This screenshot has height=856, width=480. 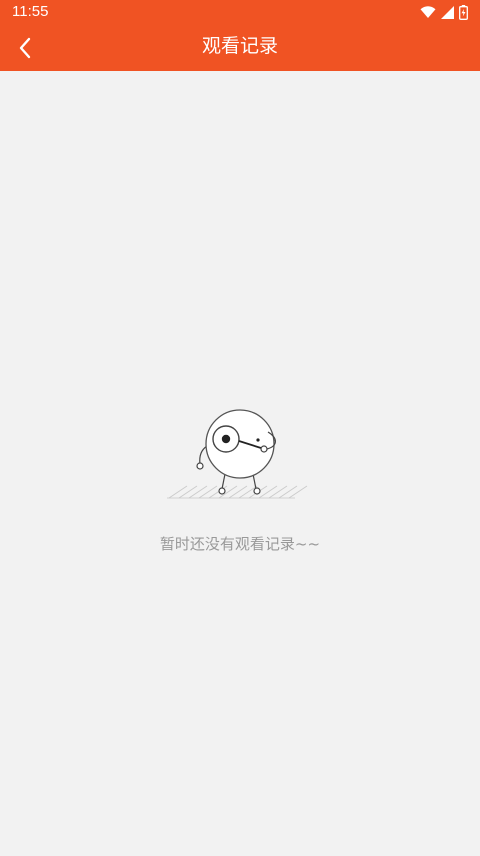 What do you see at coordinates (240, 456) in the screenshot?
I see `magnifier-character-illustration` at bounding box center [240, 456].